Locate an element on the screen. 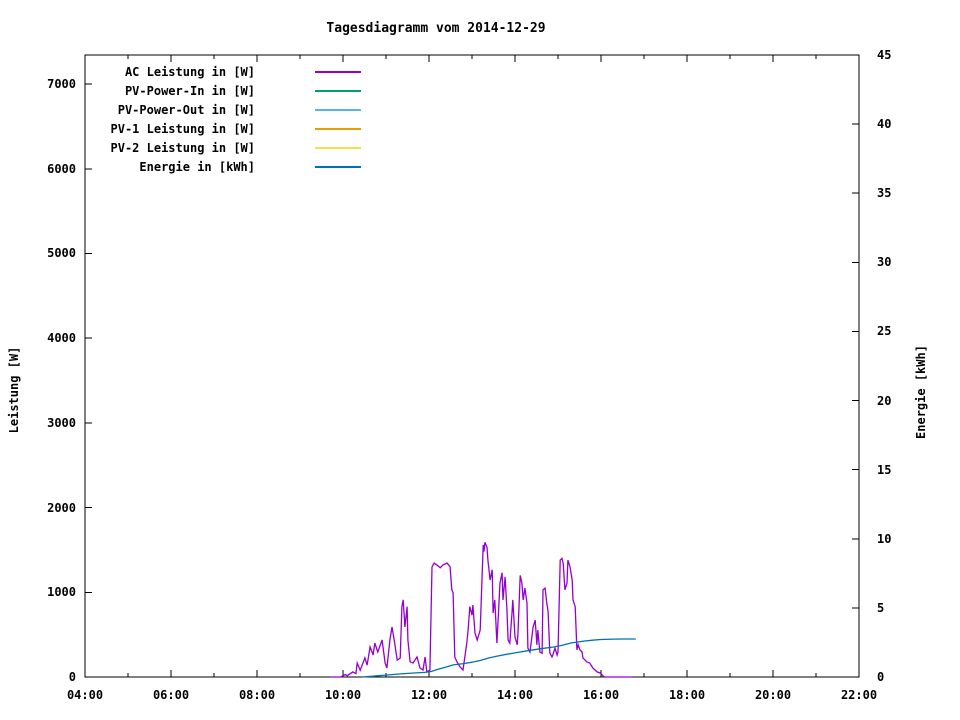  legend-row: PV-Power-In in [W] is located at coordinates (180, 90).